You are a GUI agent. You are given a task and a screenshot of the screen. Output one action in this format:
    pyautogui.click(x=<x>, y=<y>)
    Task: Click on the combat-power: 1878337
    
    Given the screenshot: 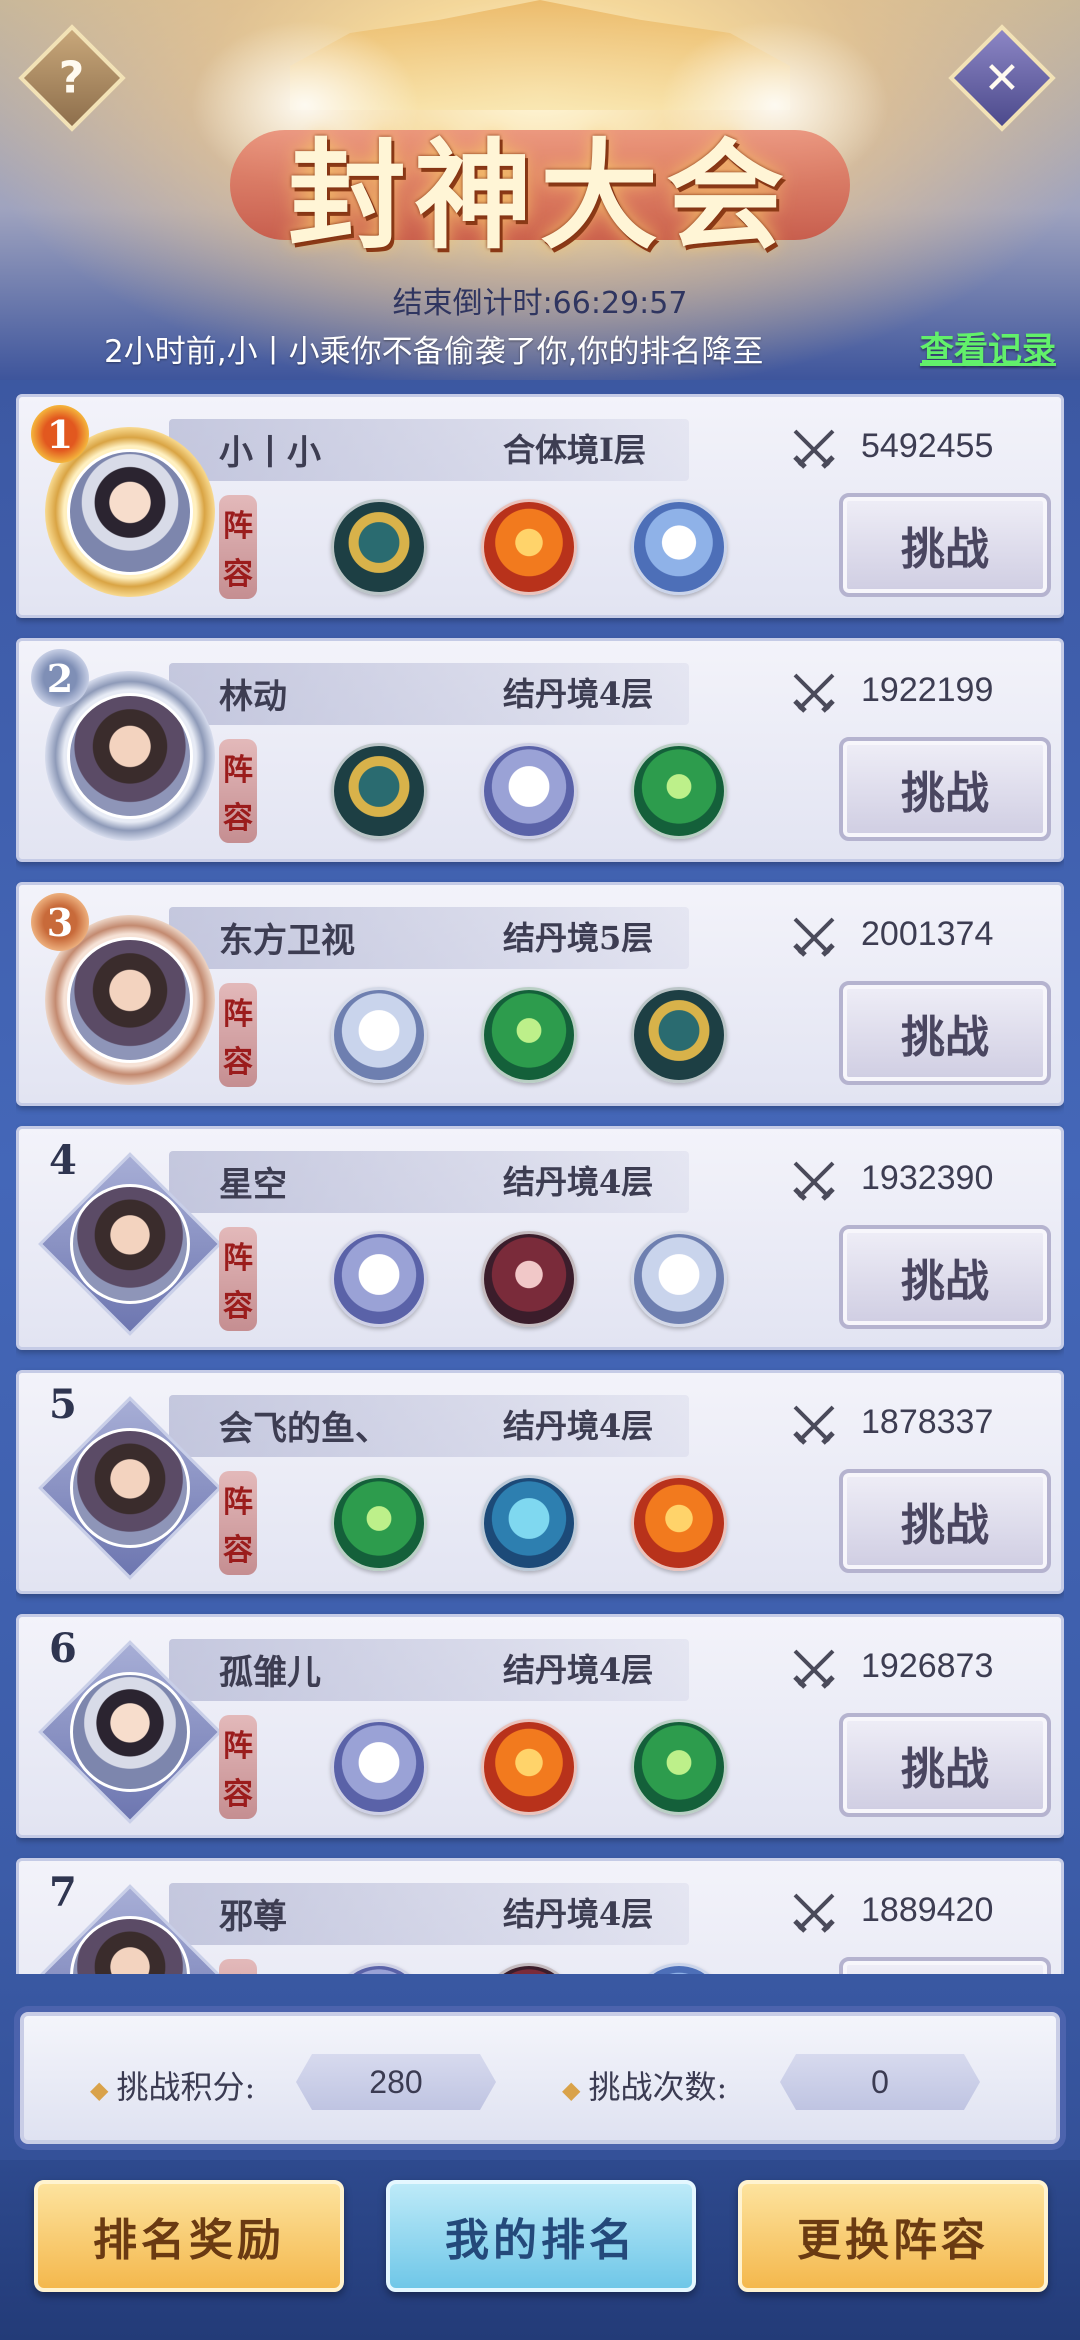 What is the action you would take?
    pyautogui.click(x=927, y=1422)
    